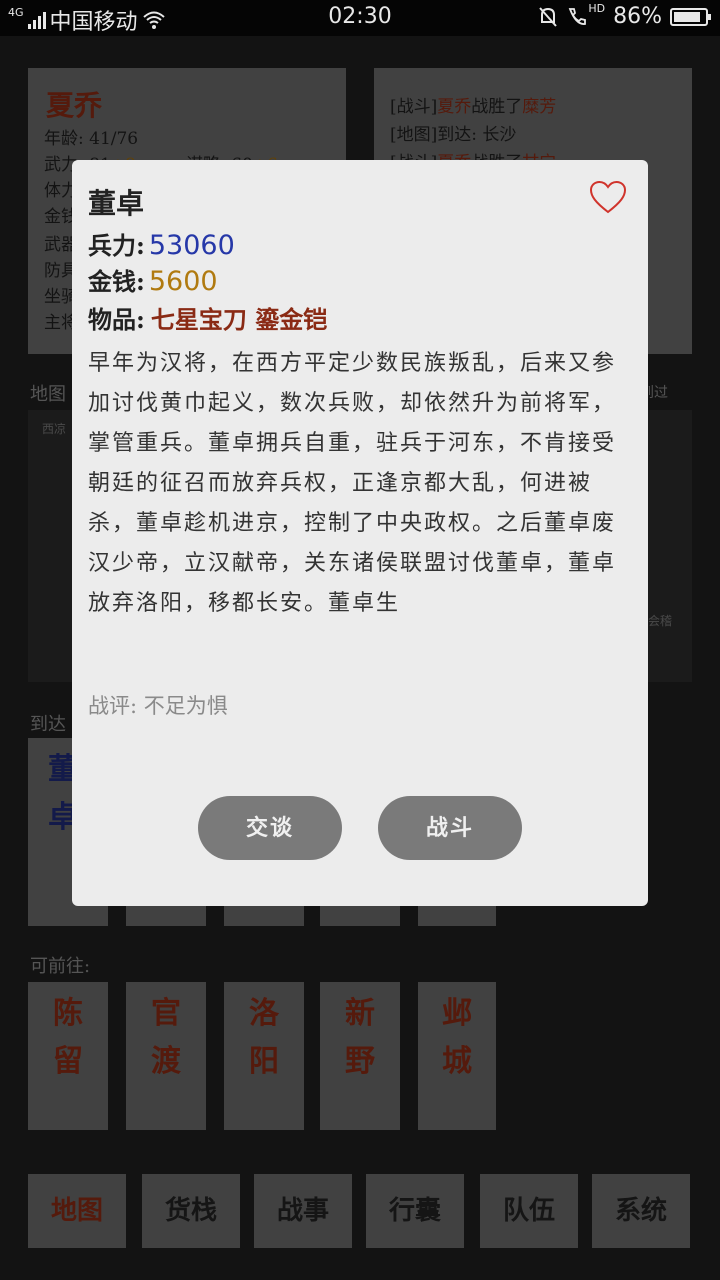  What do you see at coordinates (158, 706) in the screenshot?
I see `battle-rating: 战评: 不足为惧` at bounding box center [158, 706].